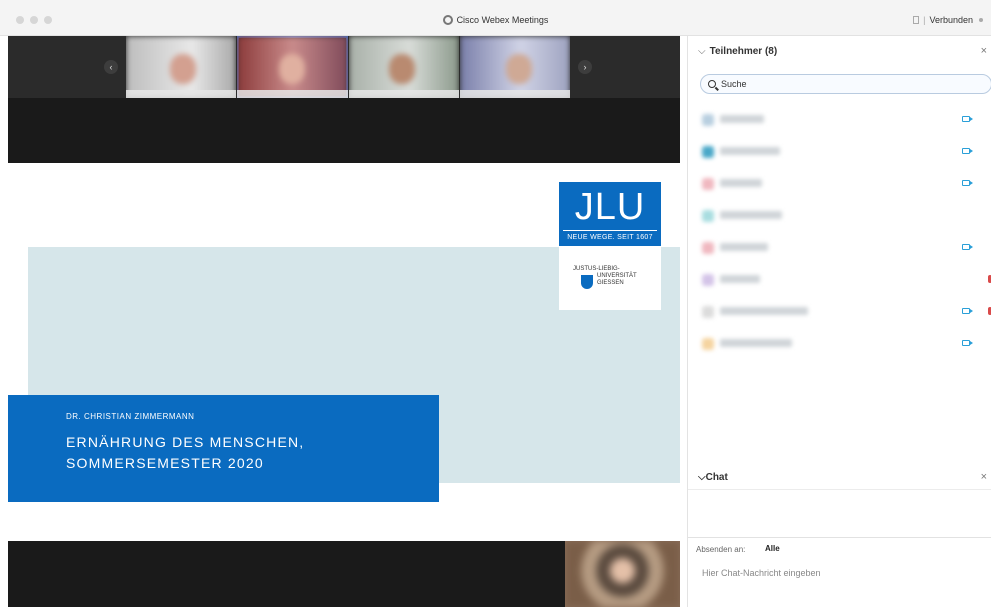 Image resolution: width=991 pixels, height=607 pixels. I want to click on window-title: Cisco Webex Meetings, so click(495, 20).